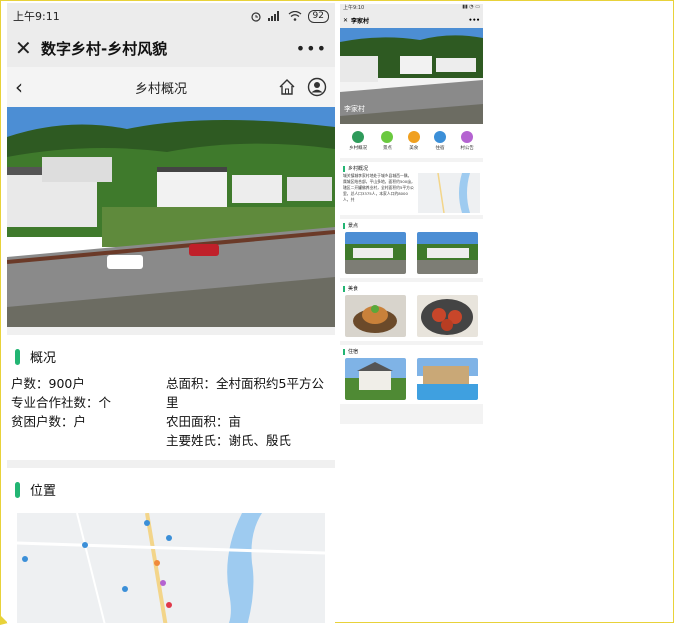 The image size is (676, 625). Describe the element at coordinates (411, 311) in the screenshot. I see `preview-food-card: 美食` at that location.